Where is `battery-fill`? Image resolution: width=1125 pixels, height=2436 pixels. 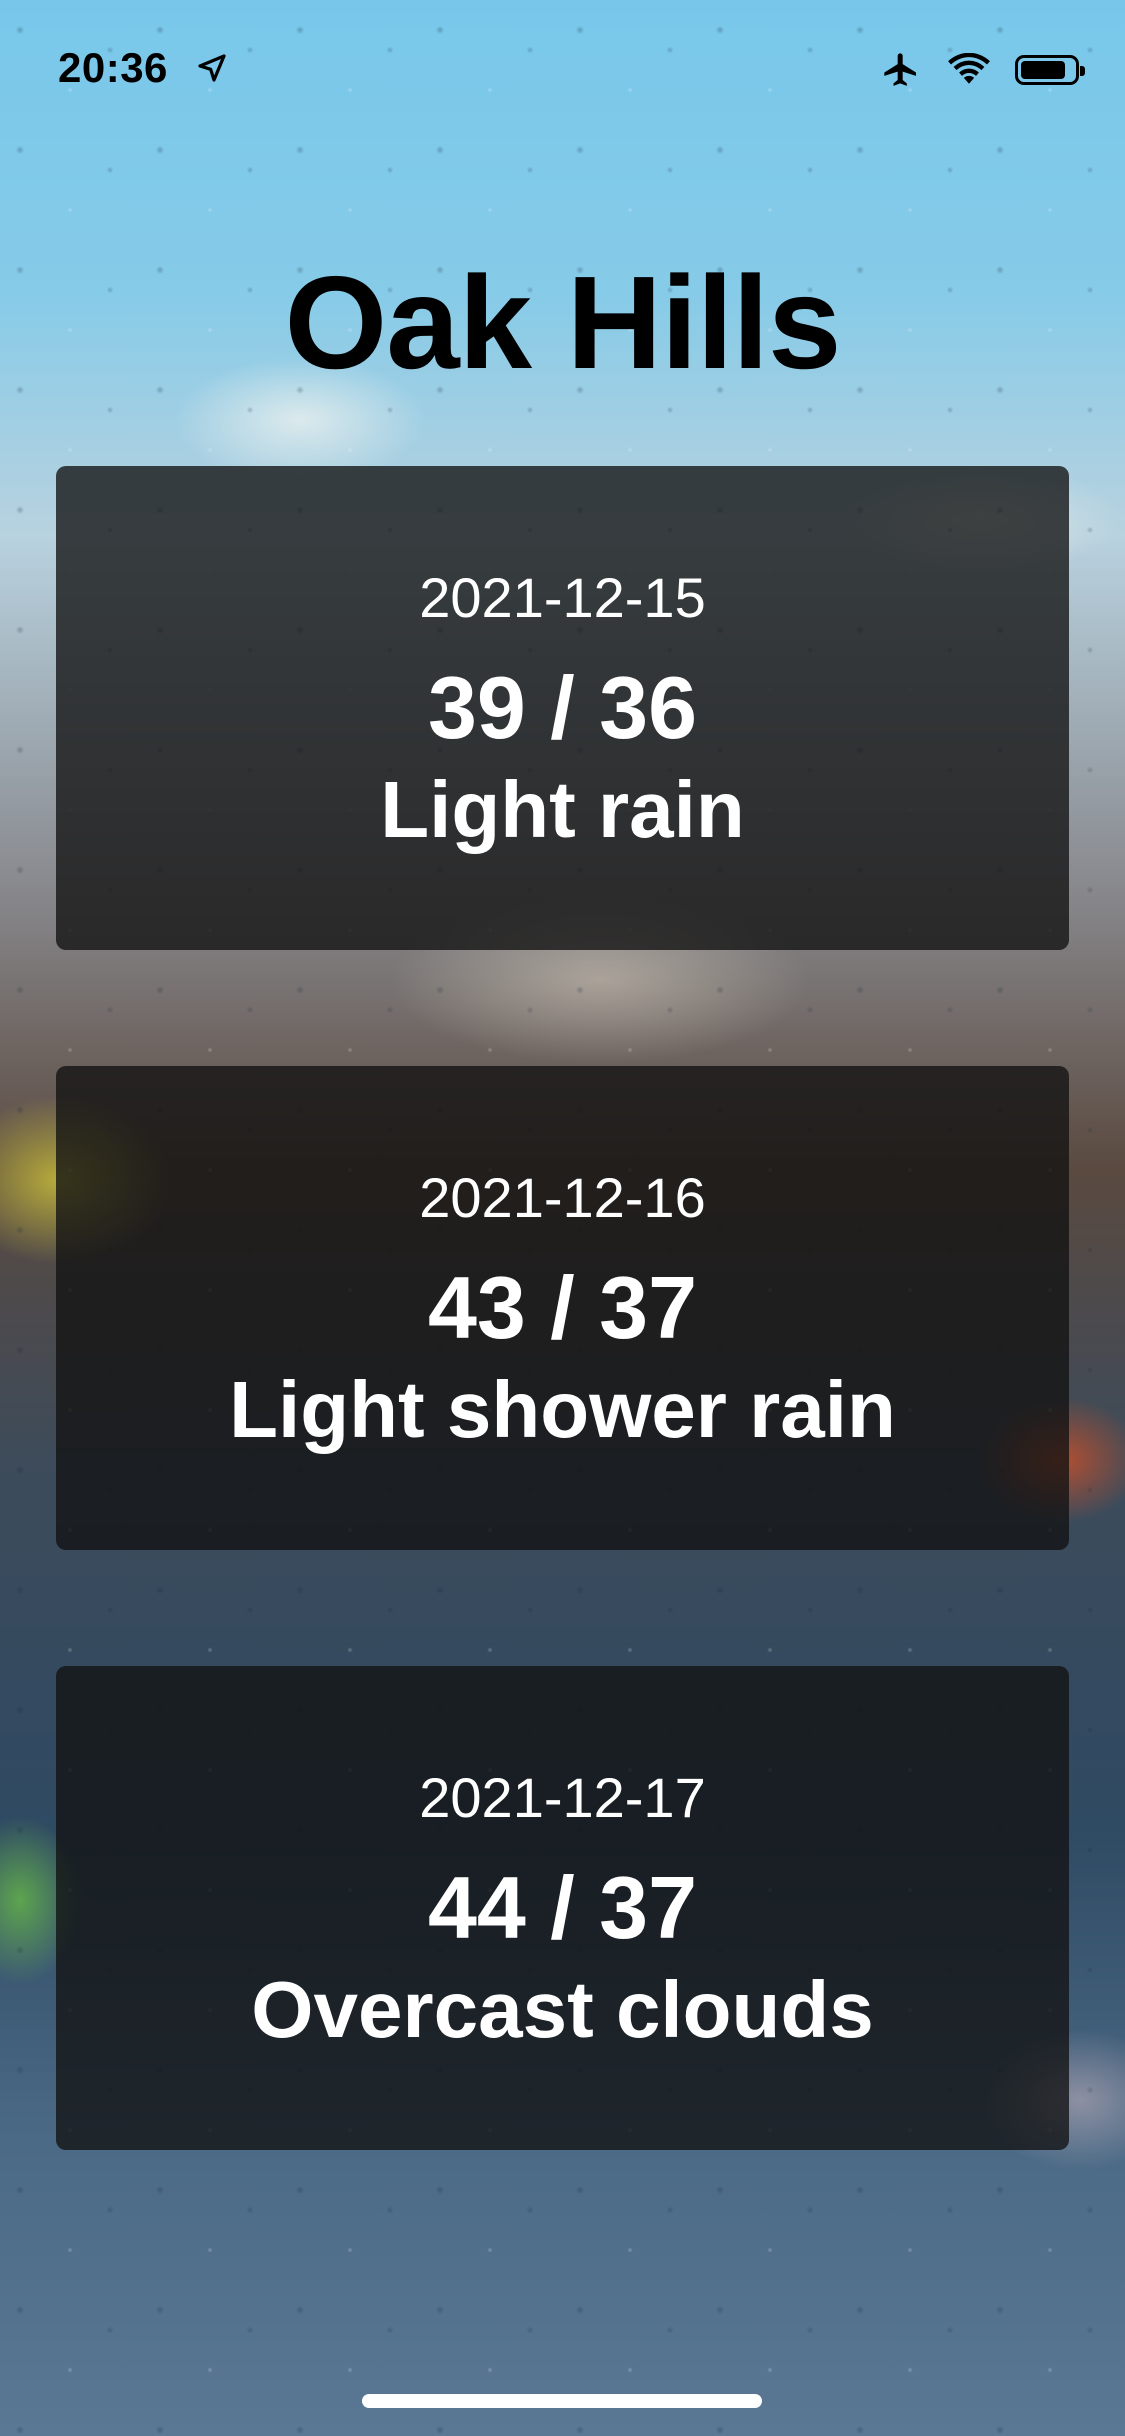
battery-fill is located at coordinates (1043, 70).